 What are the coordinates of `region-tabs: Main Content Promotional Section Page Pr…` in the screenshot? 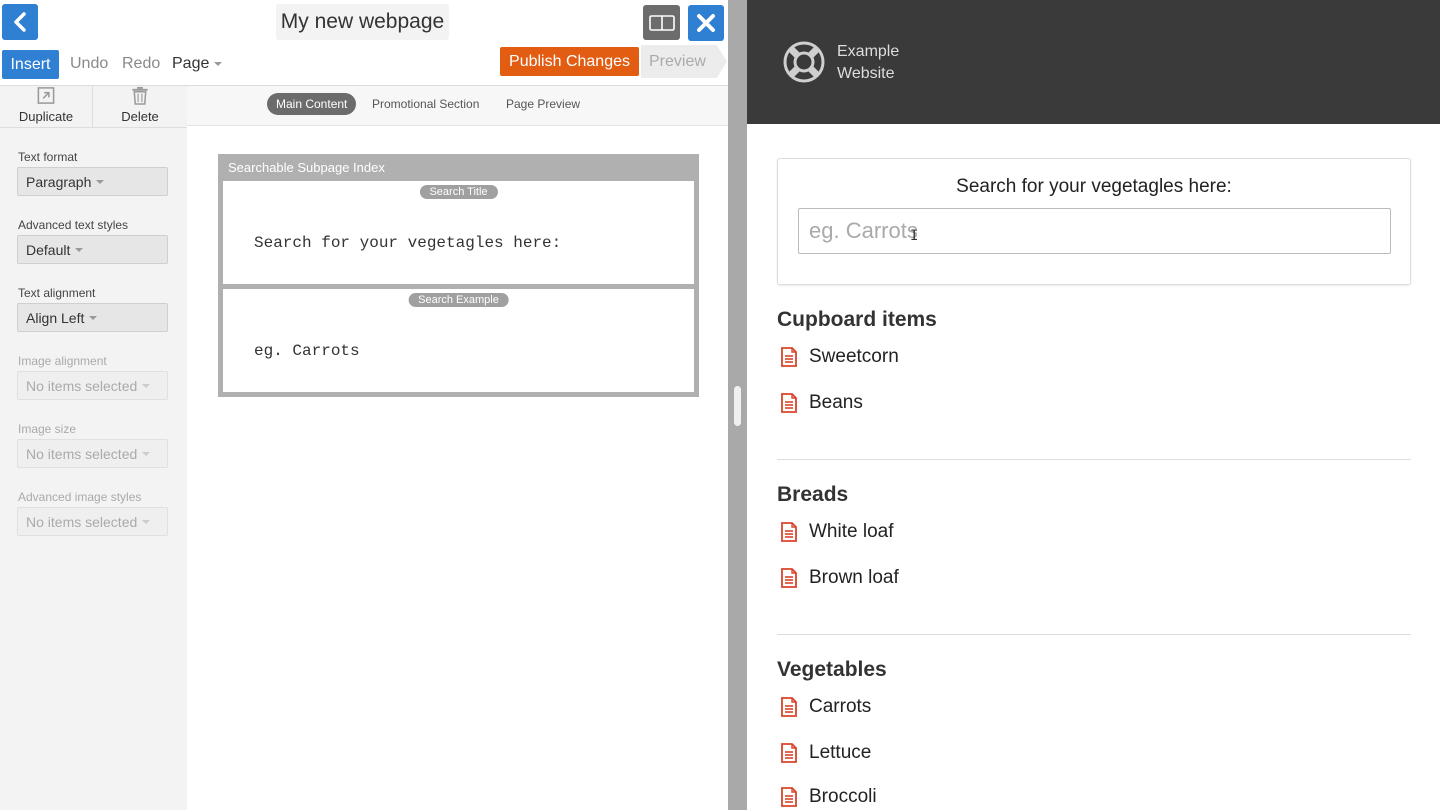 It's located at (457, 106).